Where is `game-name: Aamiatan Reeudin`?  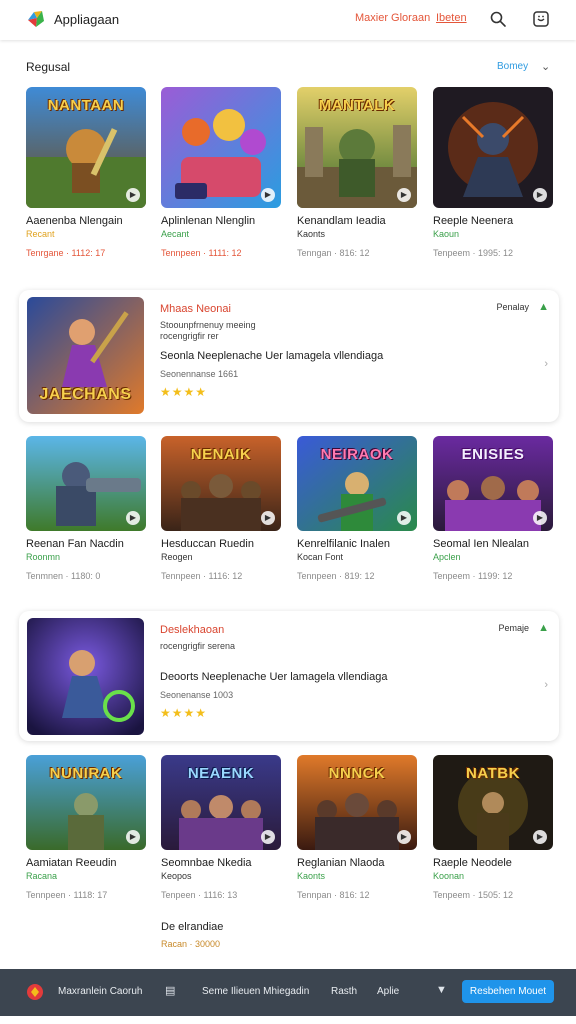 game-name: Aamiatan Reeudin is located at coordinates (86, 863).